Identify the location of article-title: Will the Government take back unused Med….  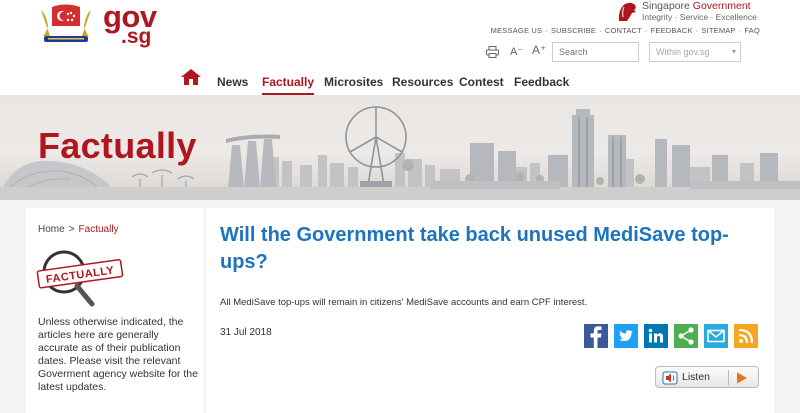
(474, 248).